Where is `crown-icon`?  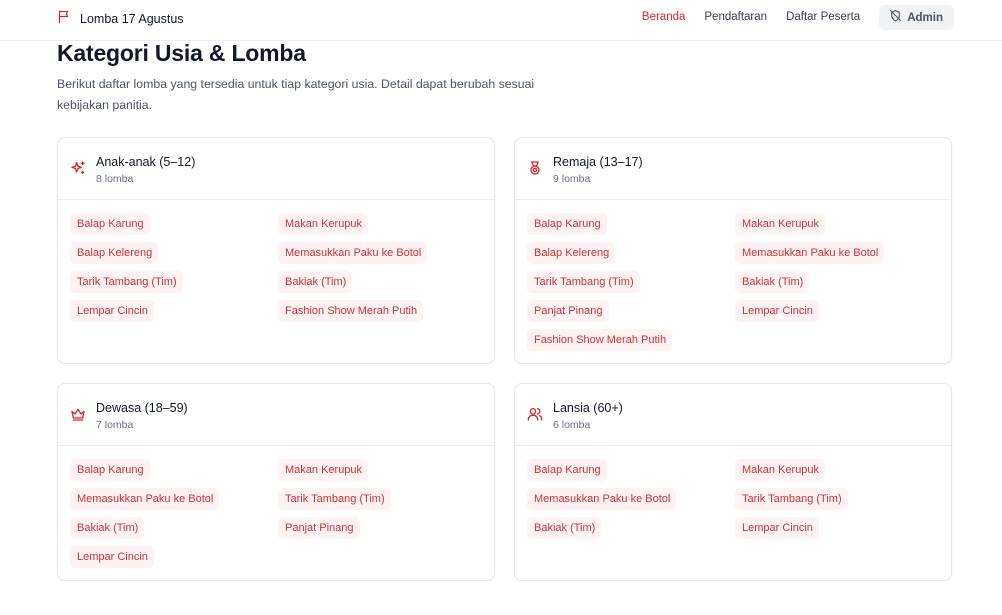
crown-icon is located at coordinates (78, 414).